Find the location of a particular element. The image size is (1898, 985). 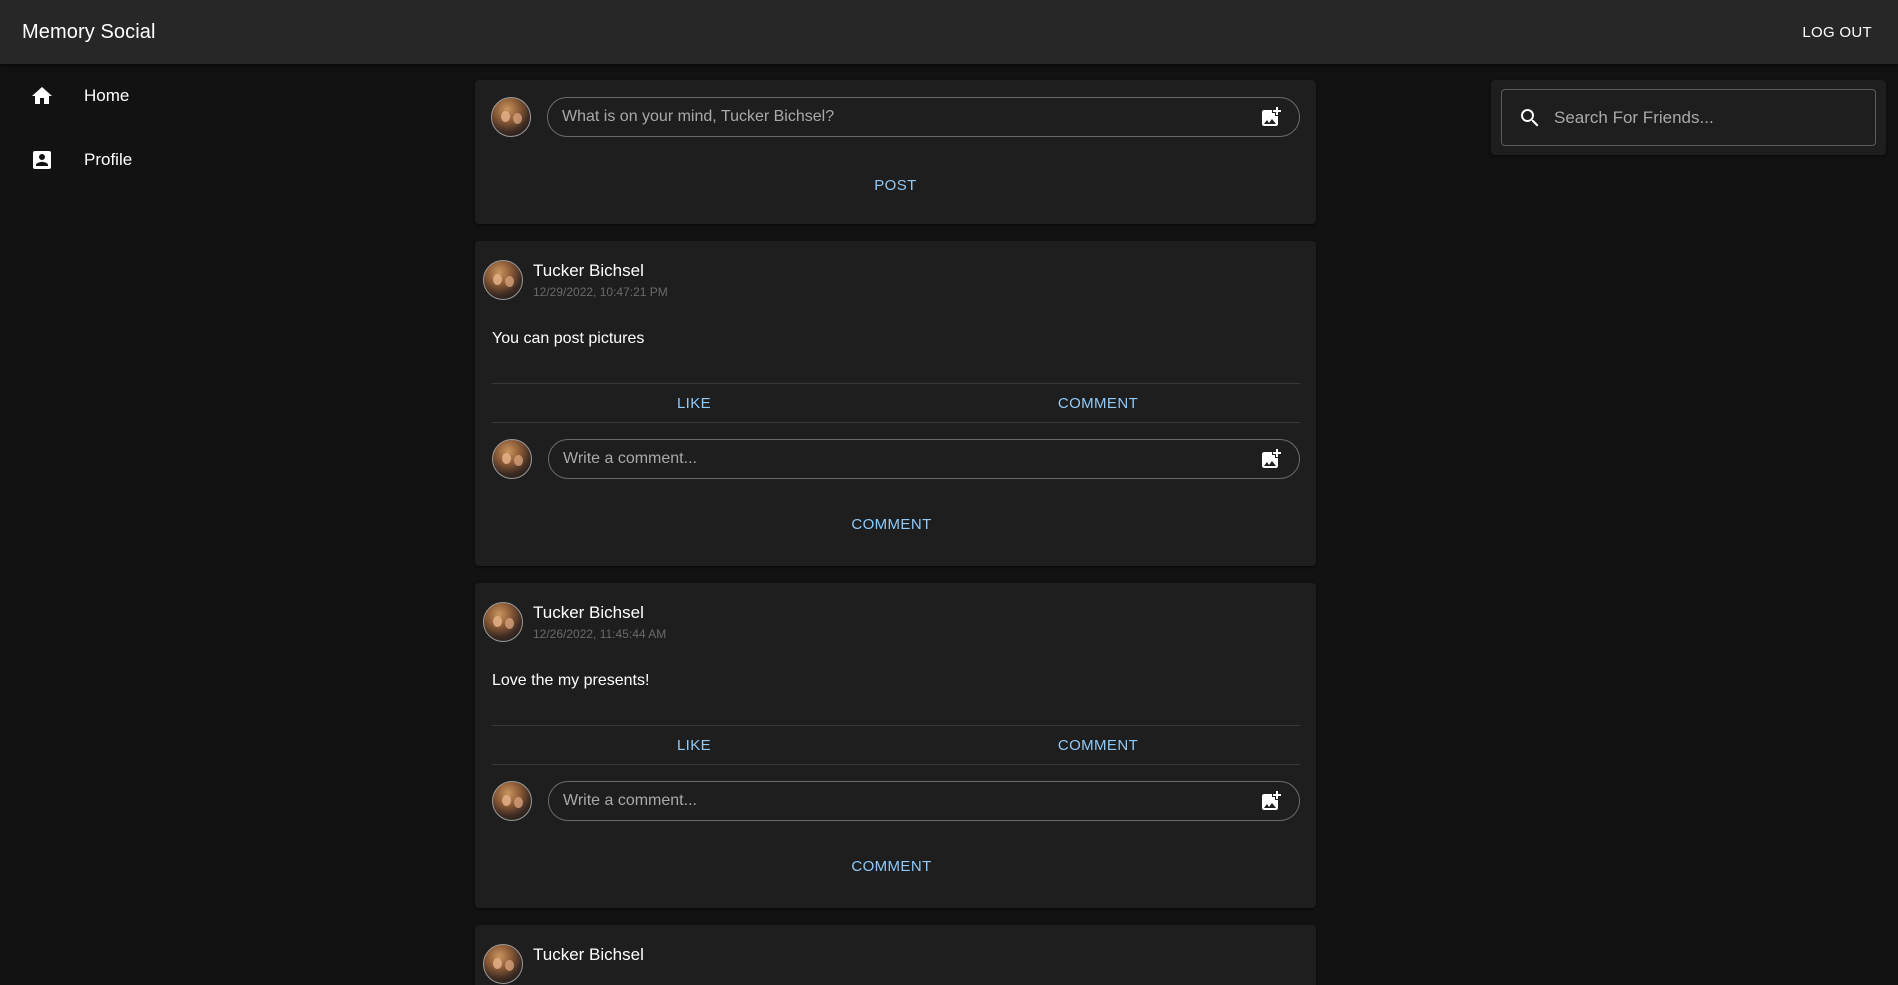

friend-search-panel is located at coordinates (1688, 117).